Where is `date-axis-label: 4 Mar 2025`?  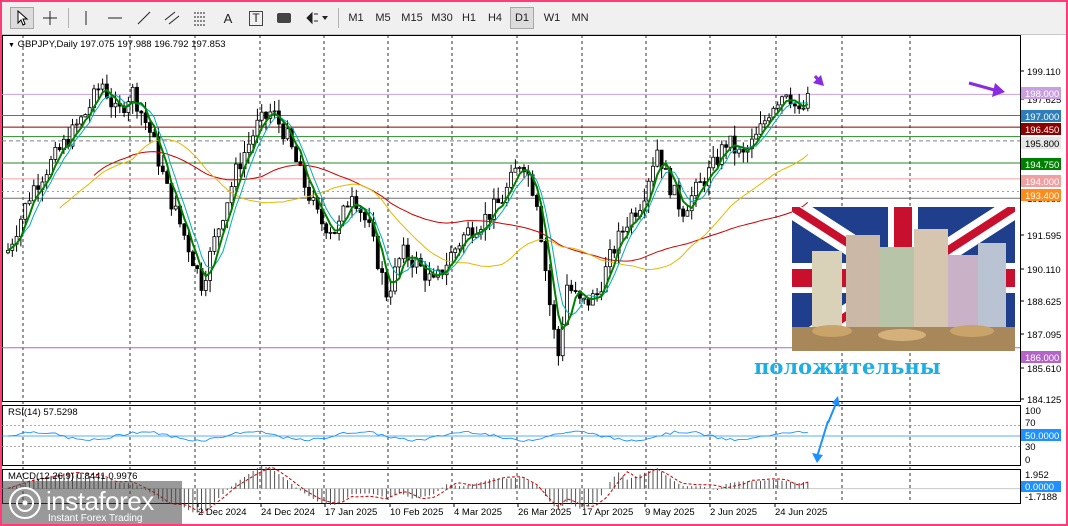
date-axis-label: 4 Mar 2025 is located at coordinates (478, 512).